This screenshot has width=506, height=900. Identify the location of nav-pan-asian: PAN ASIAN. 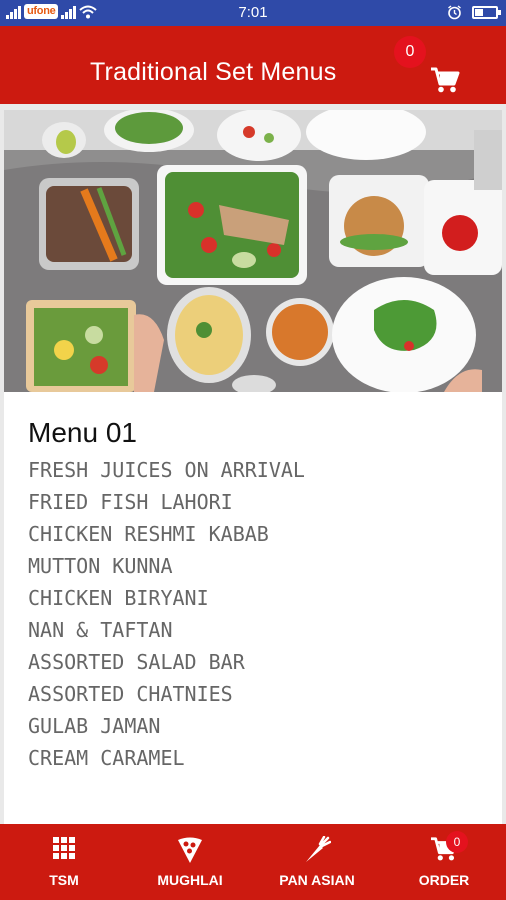
(317, 862).